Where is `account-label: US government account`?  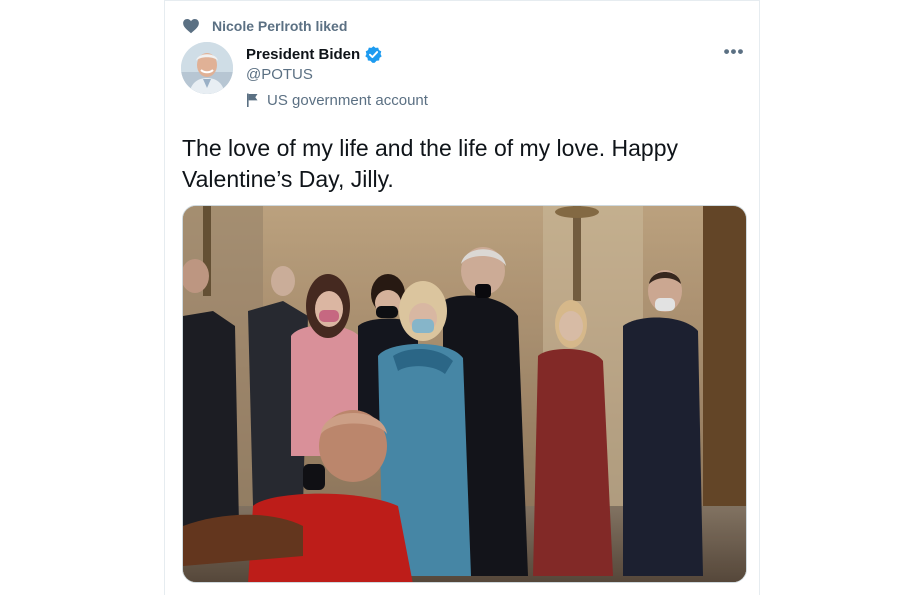
account-label: US government account is located at coordinates (347, 100).